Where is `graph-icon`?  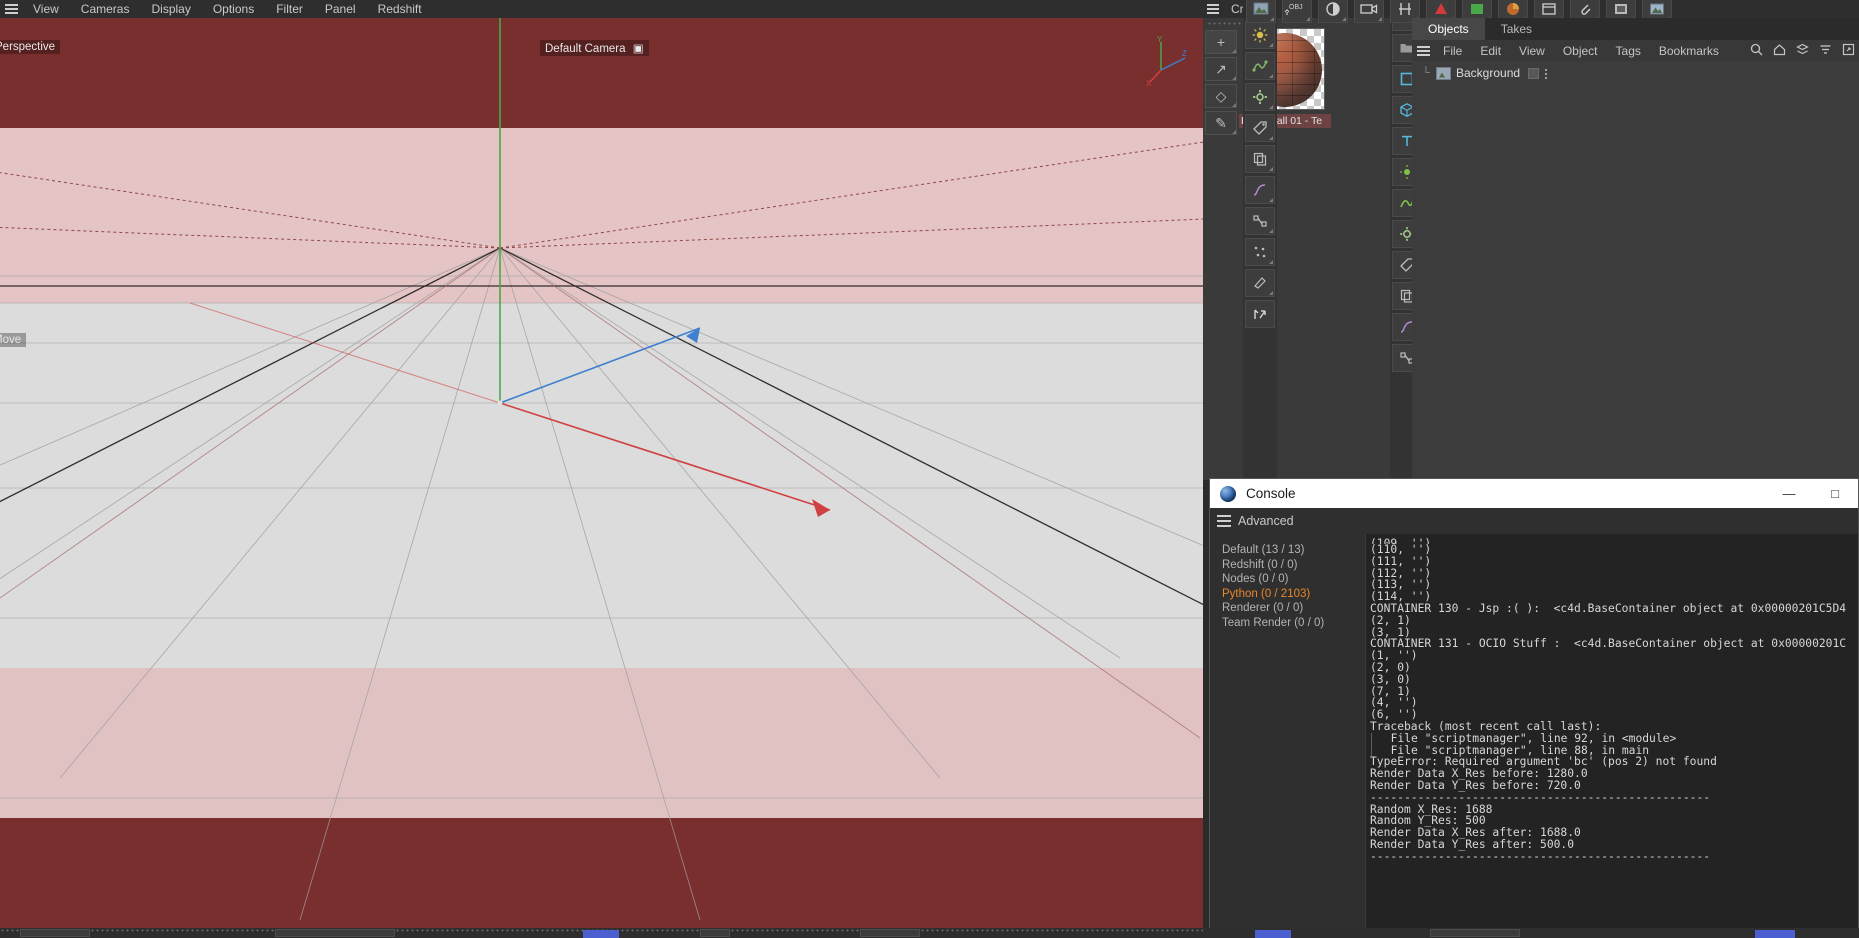 graph-icon is located at coordinates (1260, 221).